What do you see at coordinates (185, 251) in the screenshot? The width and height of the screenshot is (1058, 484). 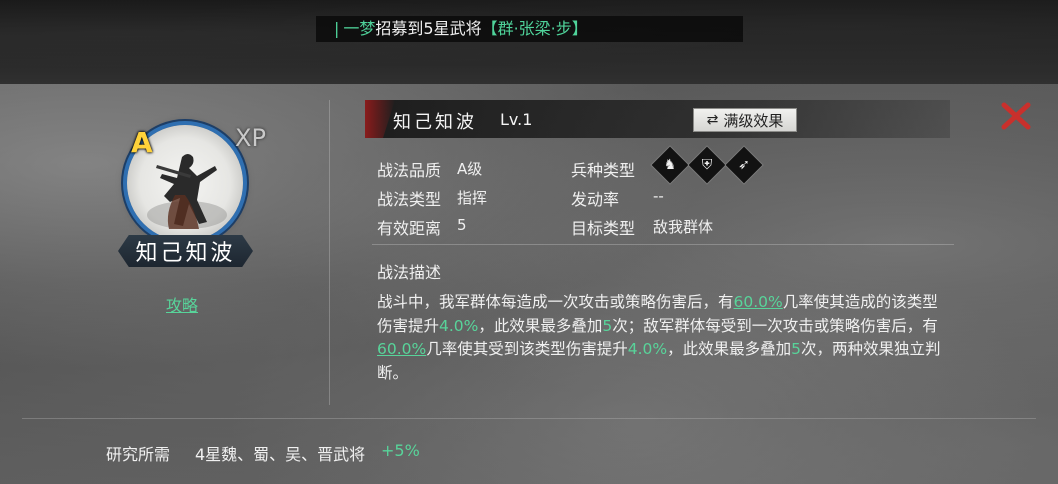 I see `skill-name-plate: 知己知波` at bounding box center [185, 251].